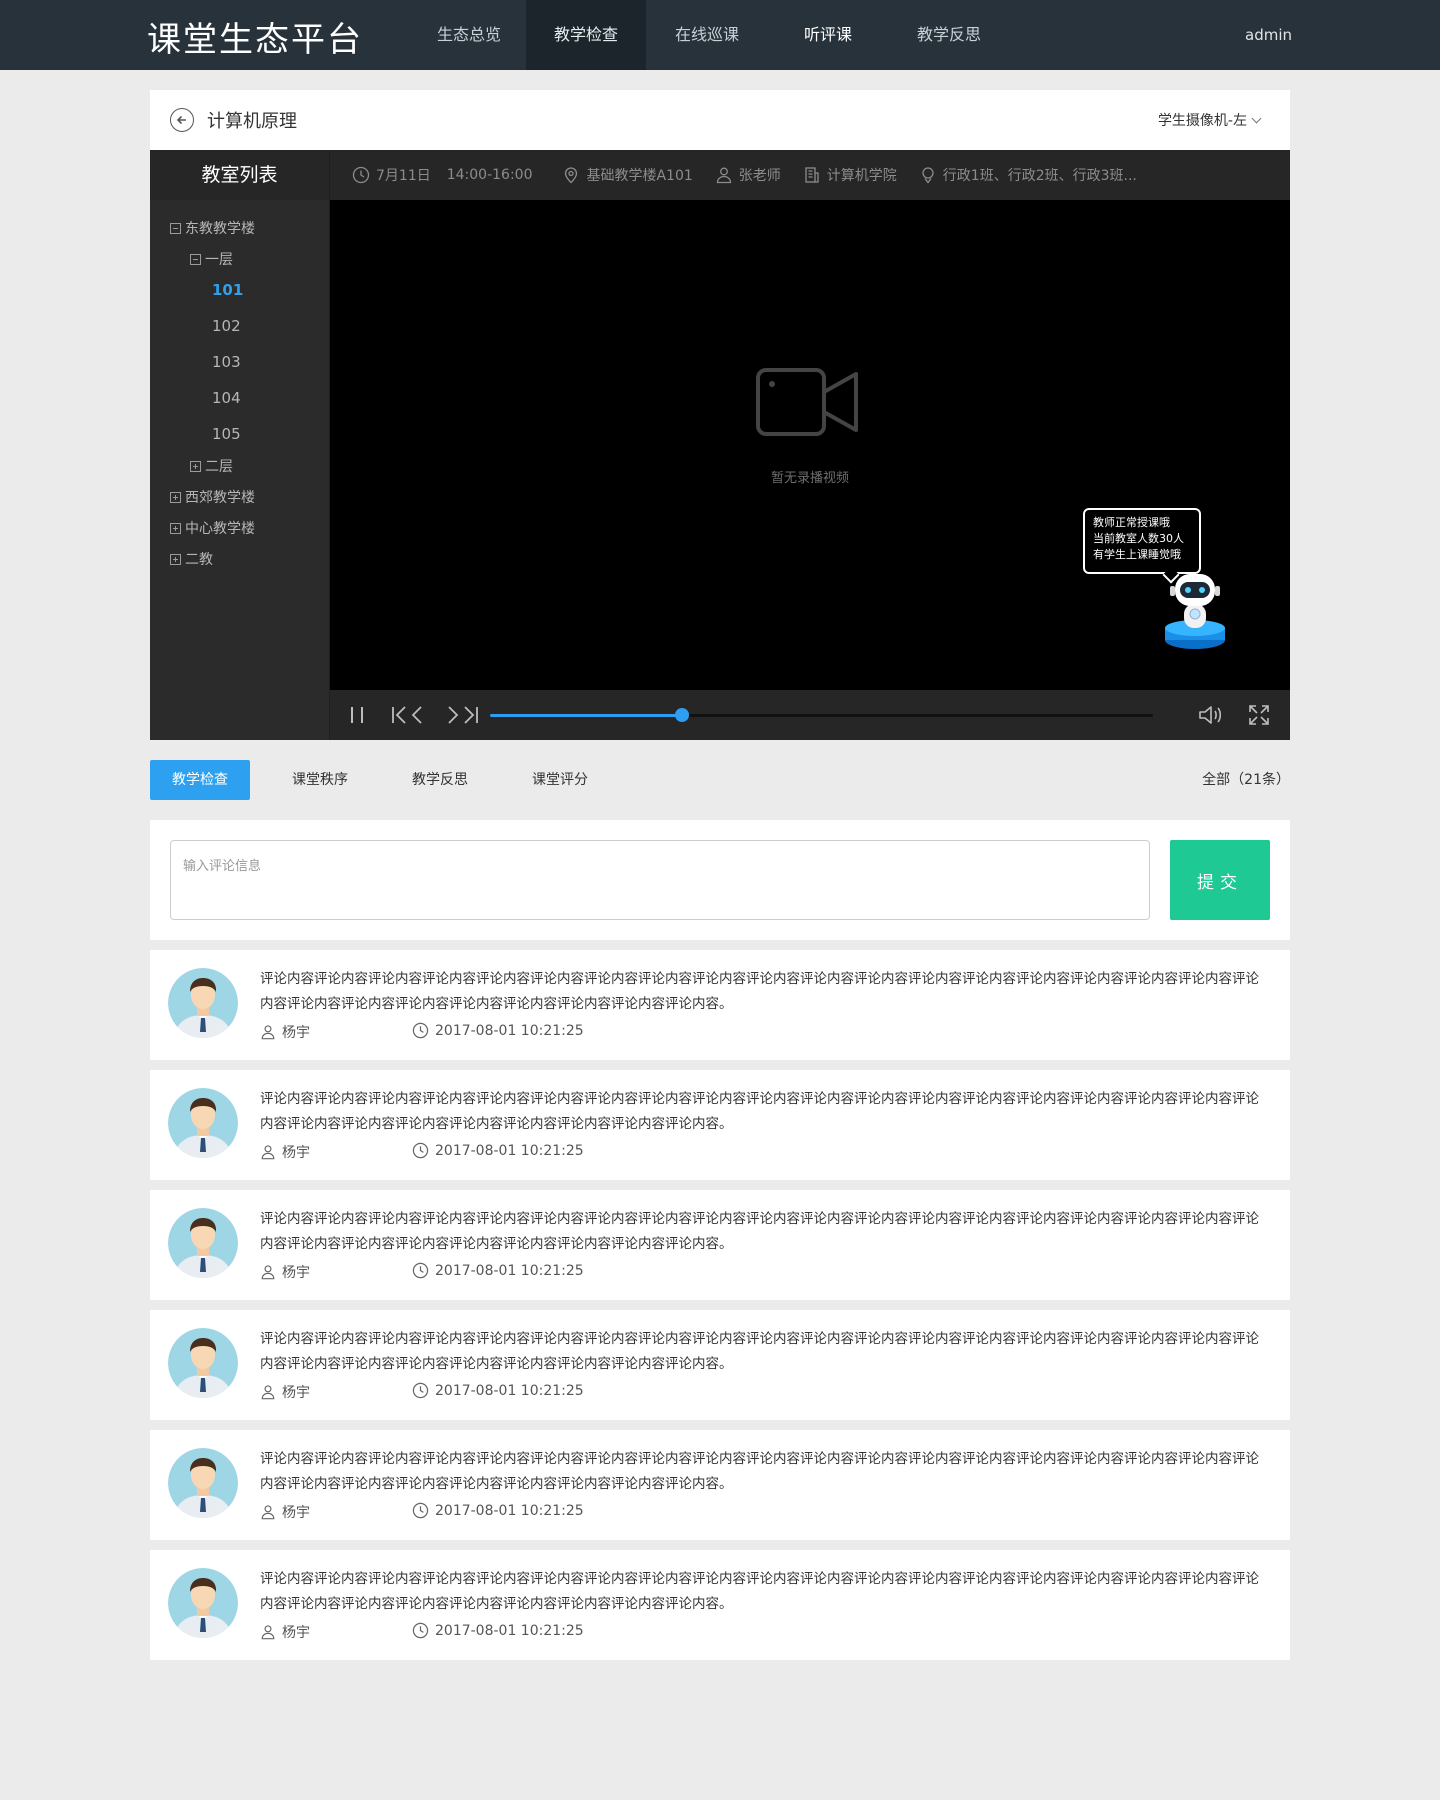 The width and height of the screenshot is (1440, 1800). Describe the element at coordinates (357, 715) in the screenshot. I see `pause-icon` at that location.